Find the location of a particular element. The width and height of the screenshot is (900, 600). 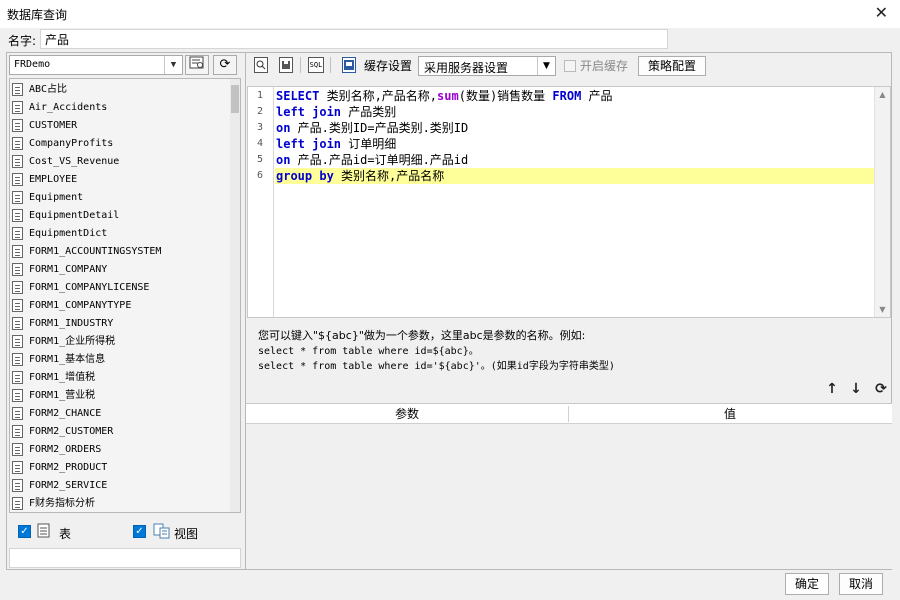

sql-text: 产品 is located at coordinates (597, 96).